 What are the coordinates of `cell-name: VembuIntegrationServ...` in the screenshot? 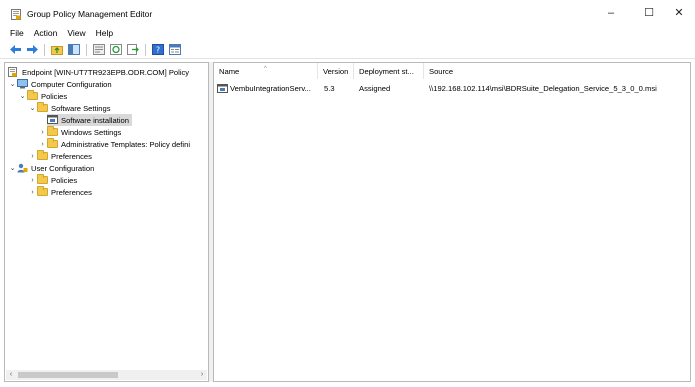 It's located at (268, 88).